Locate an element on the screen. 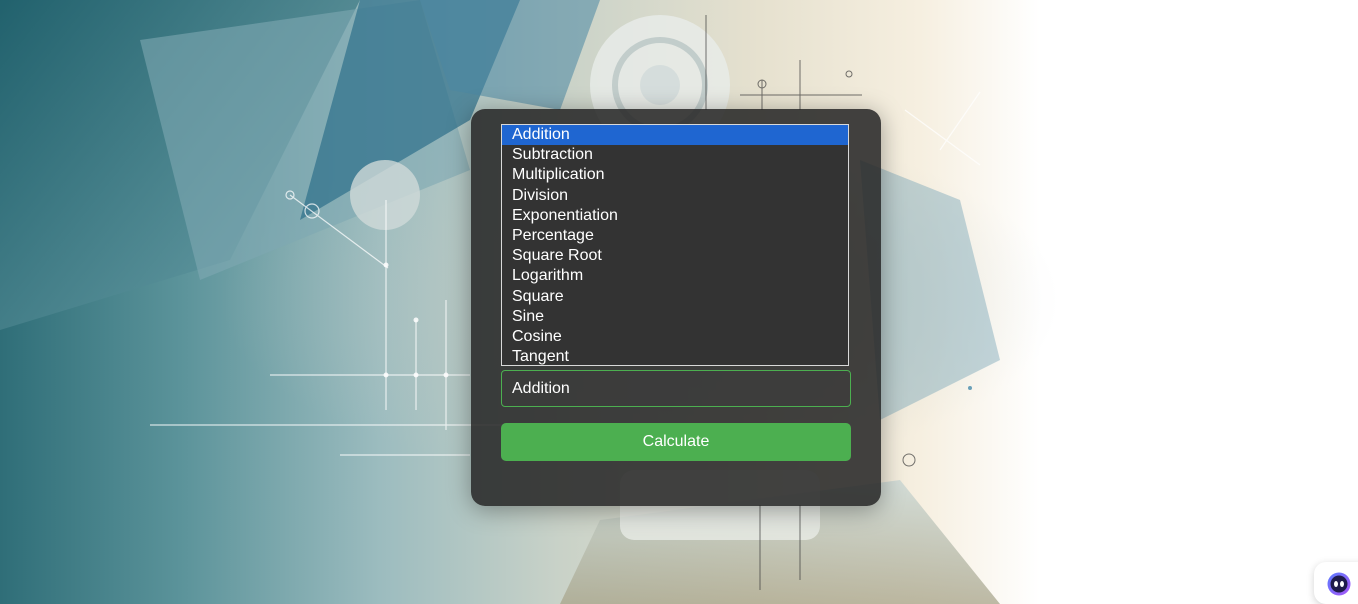 The width and height of the screenshot is (1358, 604). operation-option-sine: Sine is located at coordinates (675, 317).